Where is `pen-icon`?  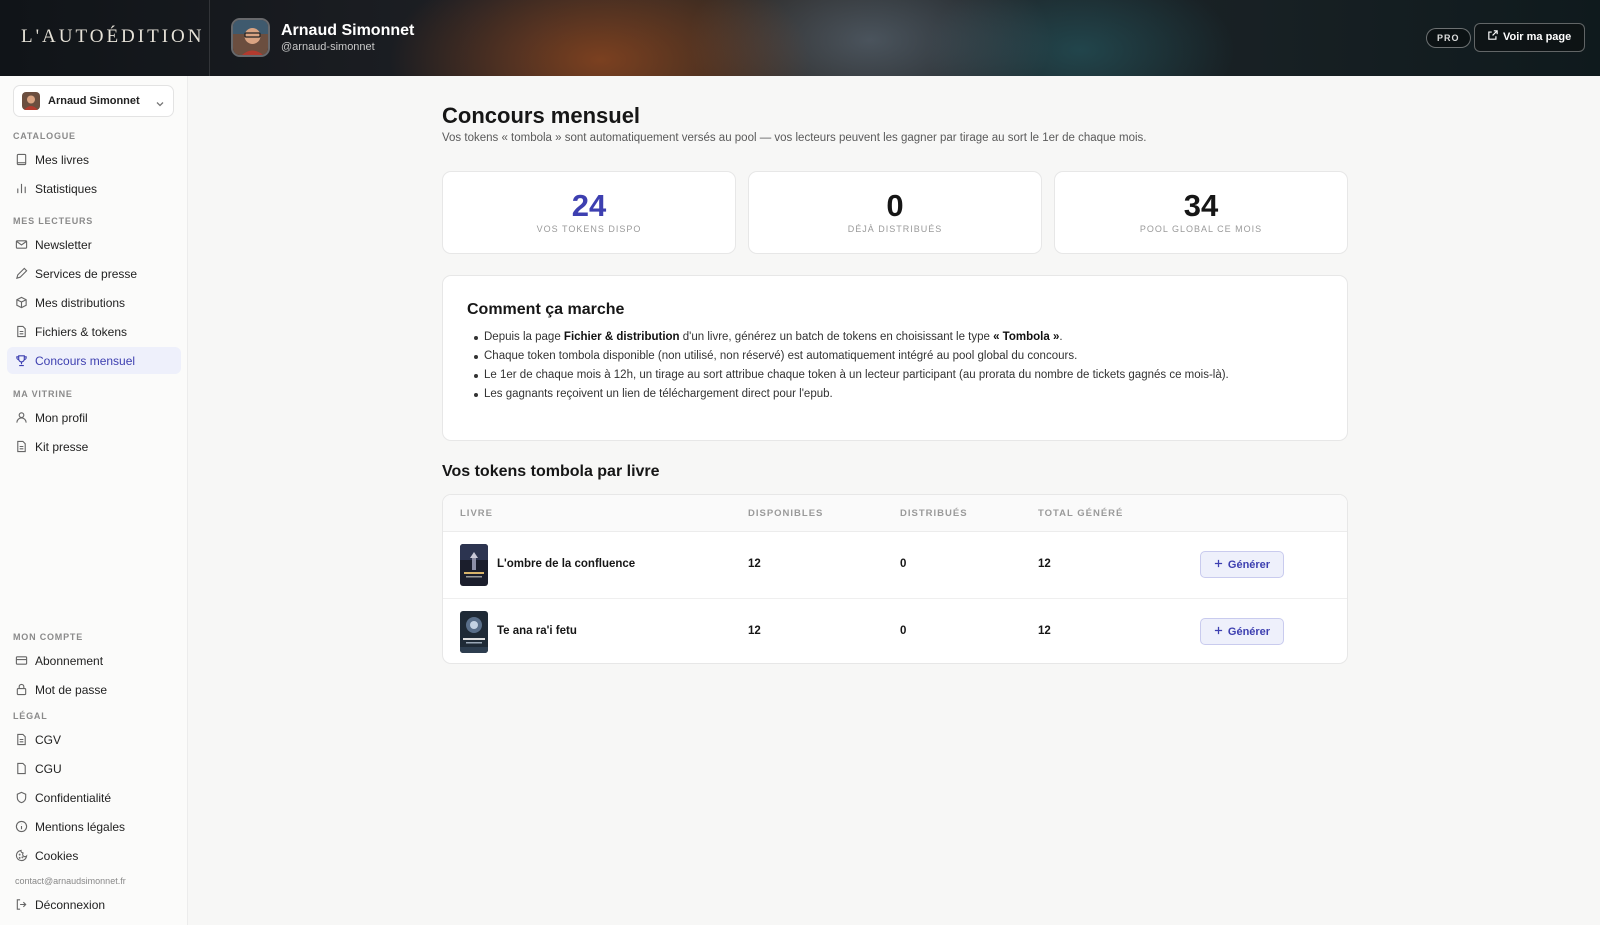 pen-icon is located at coordinates (21, 273).